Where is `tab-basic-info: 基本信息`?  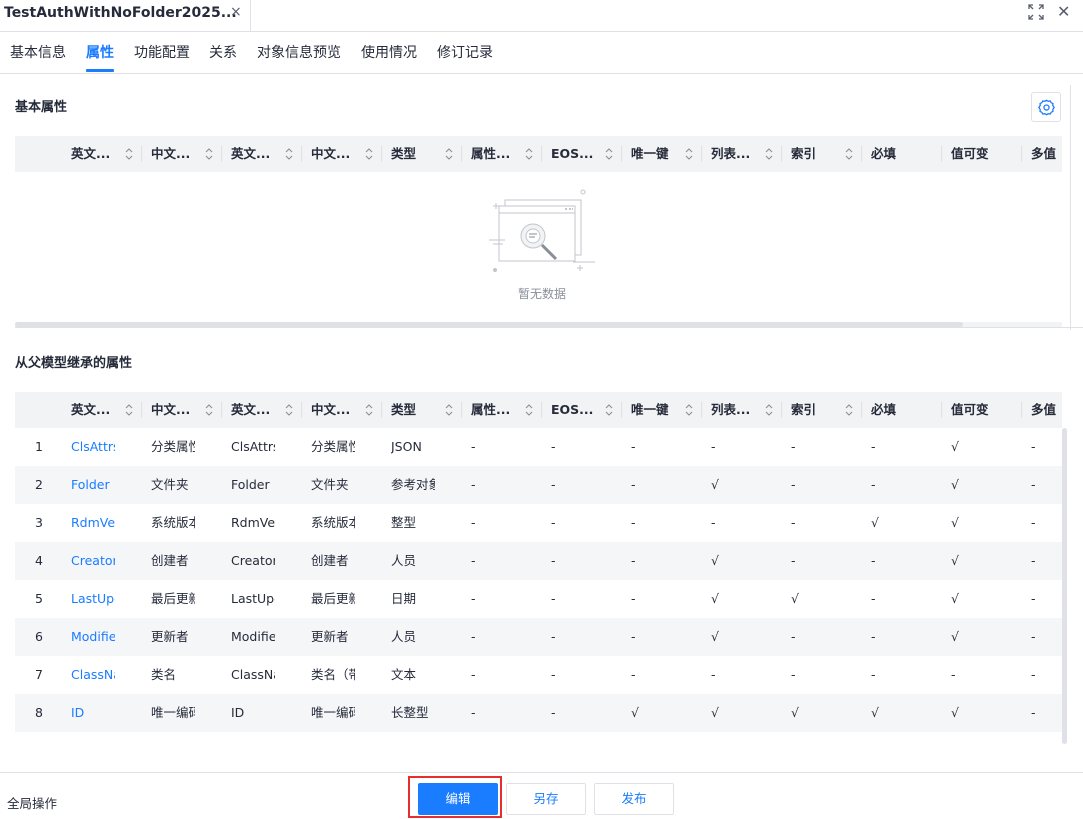
tab-basic-info: 基本信息 is located at coordinates (38, 52).